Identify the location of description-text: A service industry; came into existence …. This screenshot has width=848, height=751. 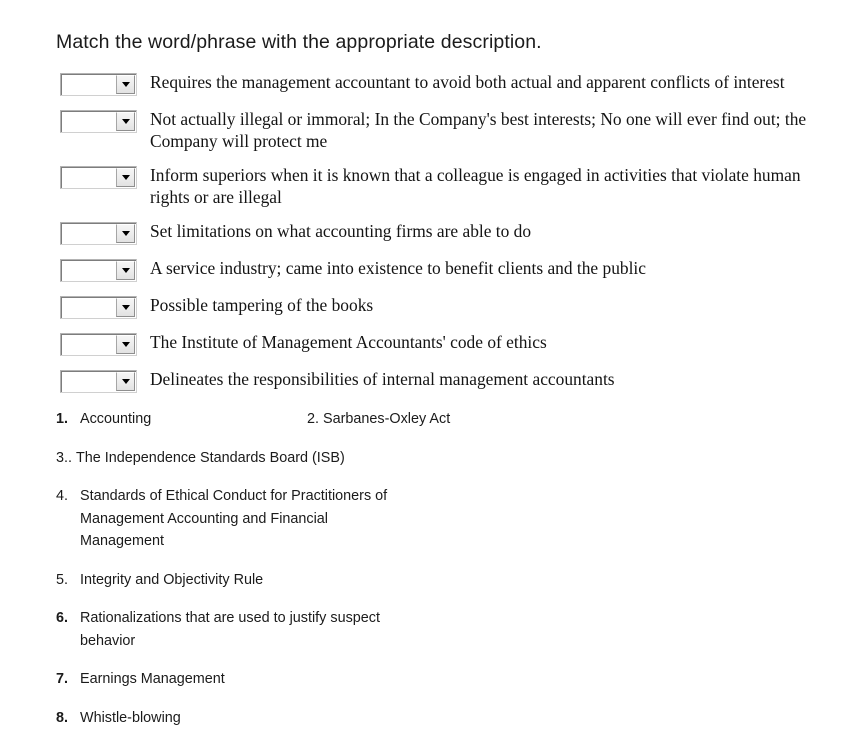
(398, 268).